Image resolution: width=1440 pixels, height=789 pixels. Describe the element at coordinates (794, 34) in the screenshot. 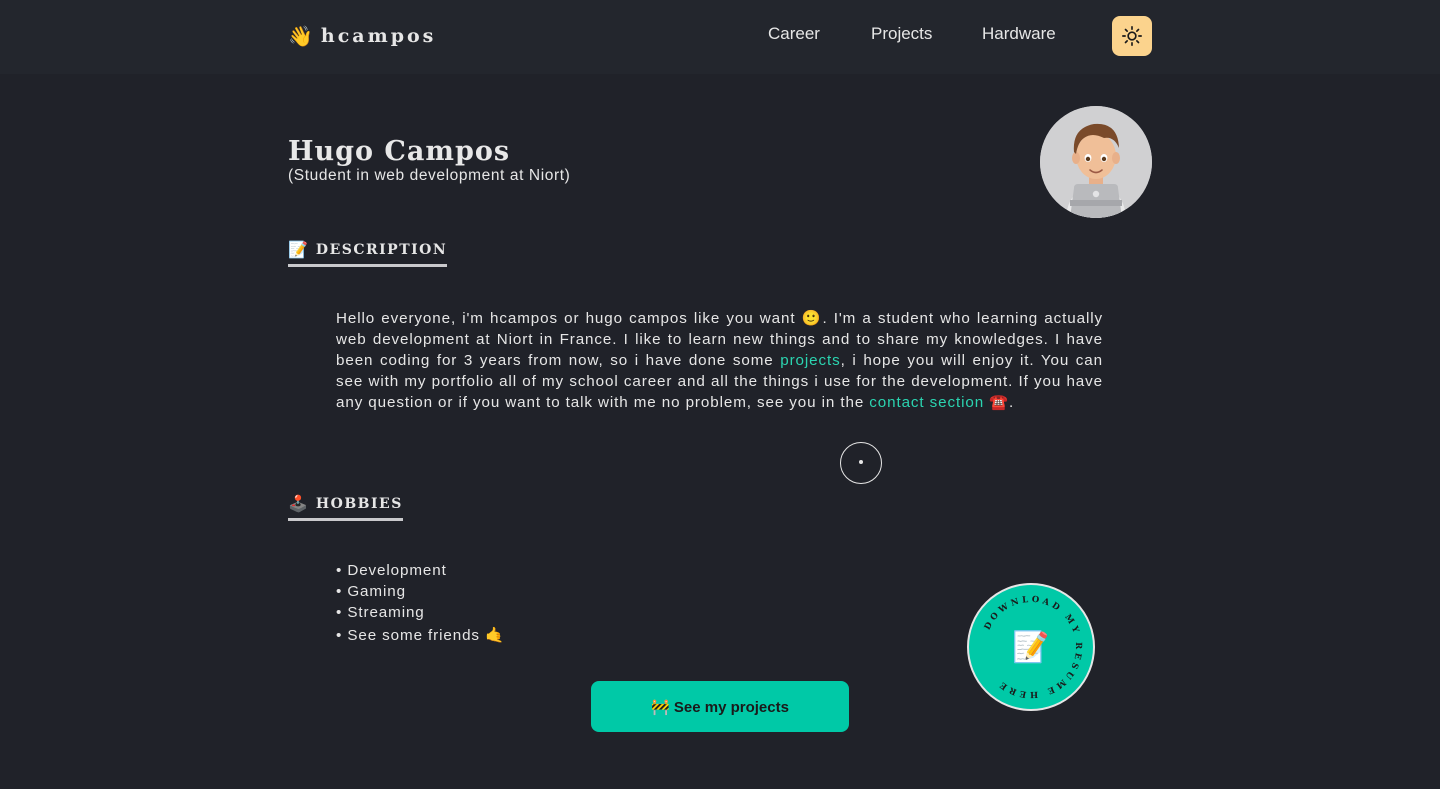

I see `nav-link-career: Career` at that location.